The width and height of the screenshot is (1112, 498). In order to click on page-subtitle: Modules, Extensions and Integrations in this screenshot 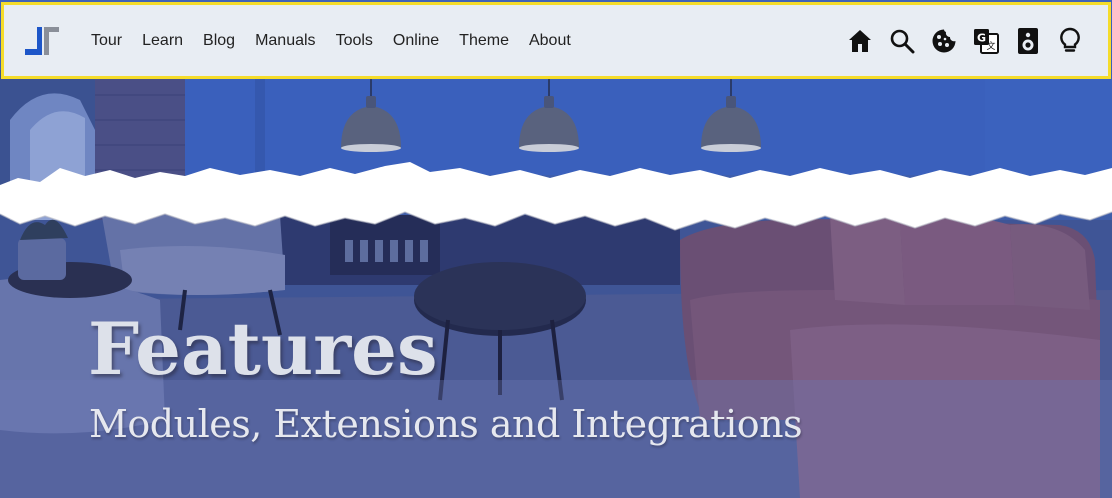, I will do `click(446, 424)`.